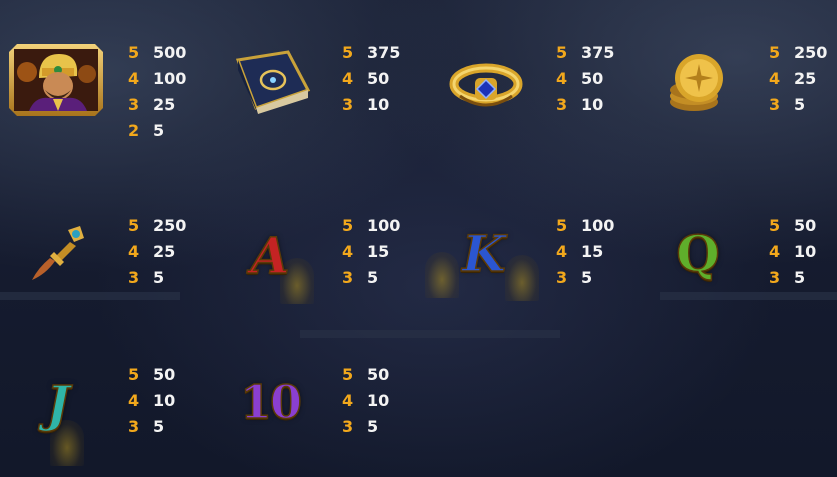  I want to click on payout-row: 25, so click(157, 131).